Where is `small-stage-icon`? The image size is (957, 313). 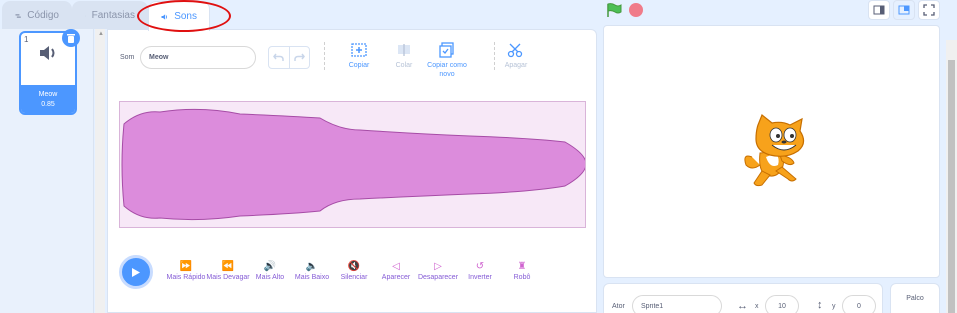 small-stage-icon is located at coordinates (879, 10).